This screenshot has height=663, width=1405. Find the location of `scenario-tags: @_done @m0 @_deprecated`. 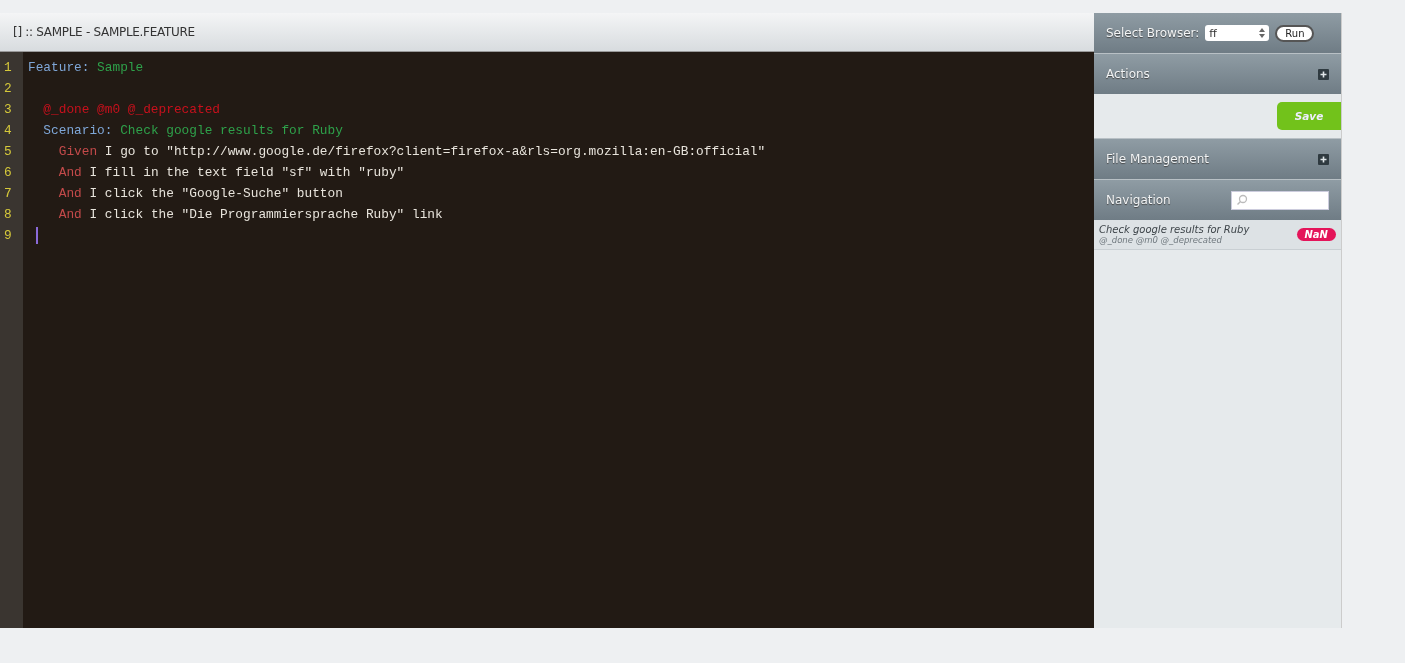

scenario-tags: @_done @m0 @_deprecated is located at coordinates (1174, 240).